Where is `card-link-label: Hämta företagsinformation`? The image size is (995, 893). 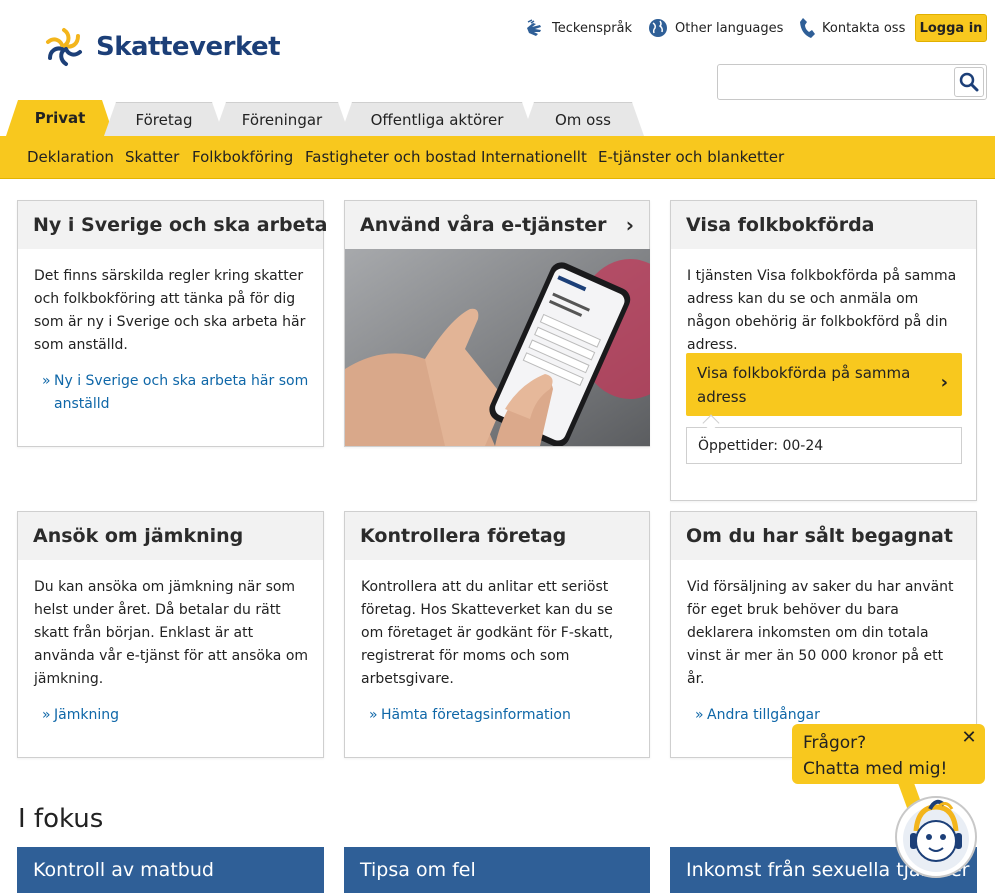
card-link-label: Hämta företagsinformation is located at coordinates (476, 715).